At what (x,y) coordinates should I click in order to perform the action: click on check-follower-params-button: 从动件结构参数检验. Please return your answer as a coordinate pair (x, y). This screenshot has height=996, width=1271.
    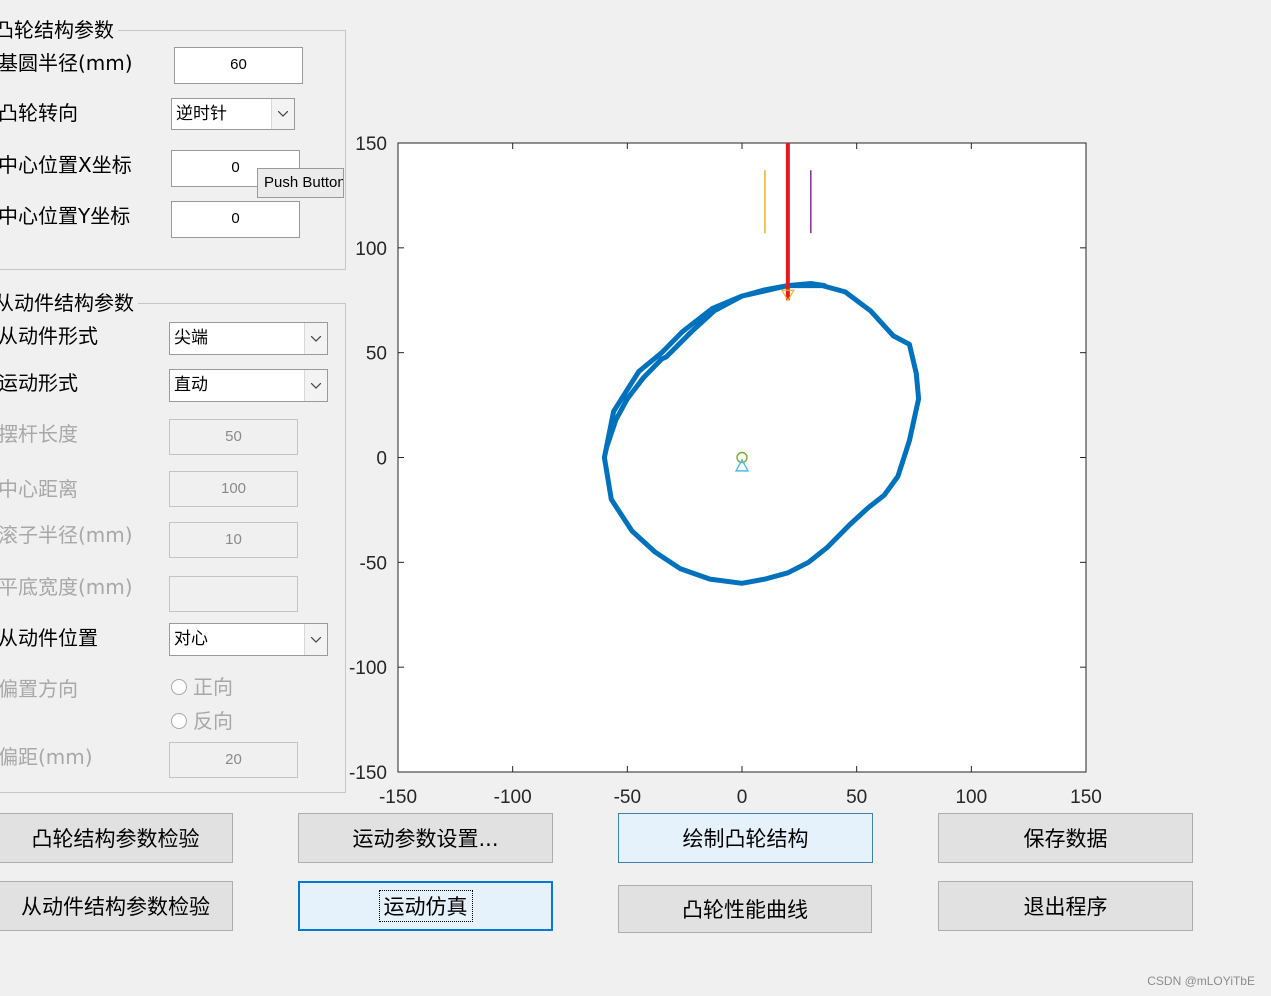
    Looking at the image, I should click on (116, 906).